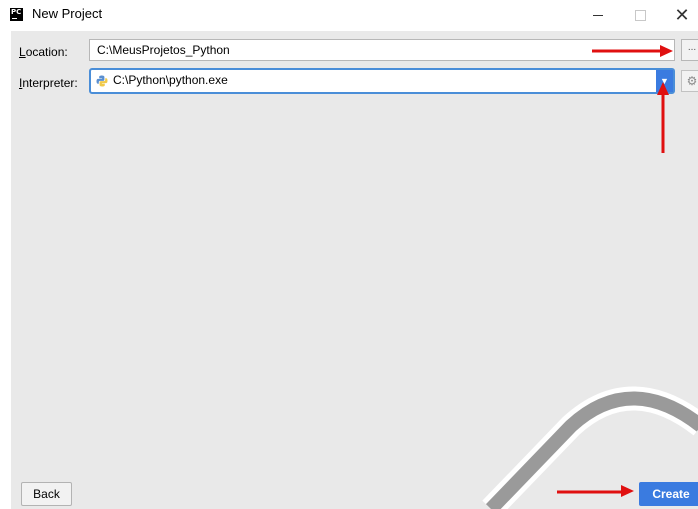 The width and height of the screenshot is (698, 509). I want to click on background-arc, so click(590, 447).